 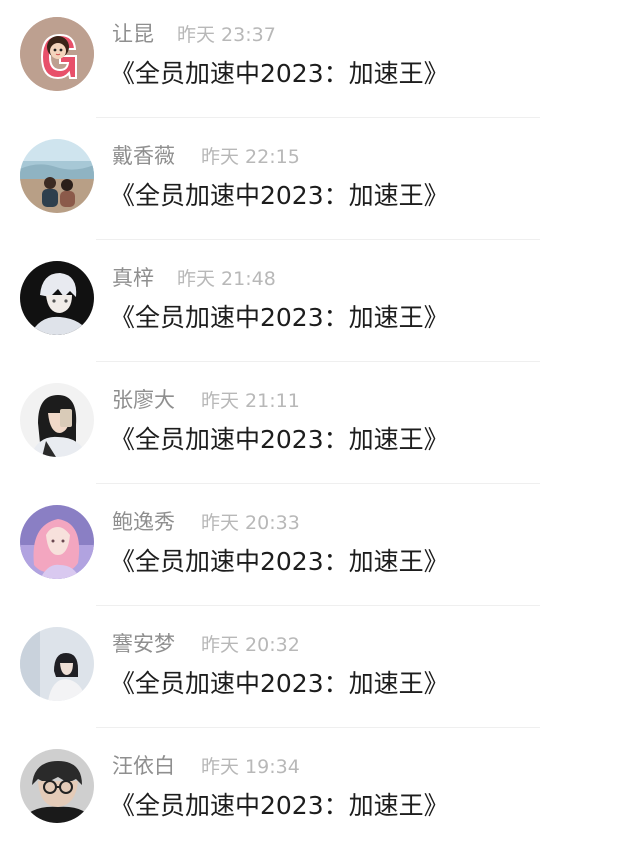 I want to click on comment-time: 昨天 20:32, so click(x=250, y=645).